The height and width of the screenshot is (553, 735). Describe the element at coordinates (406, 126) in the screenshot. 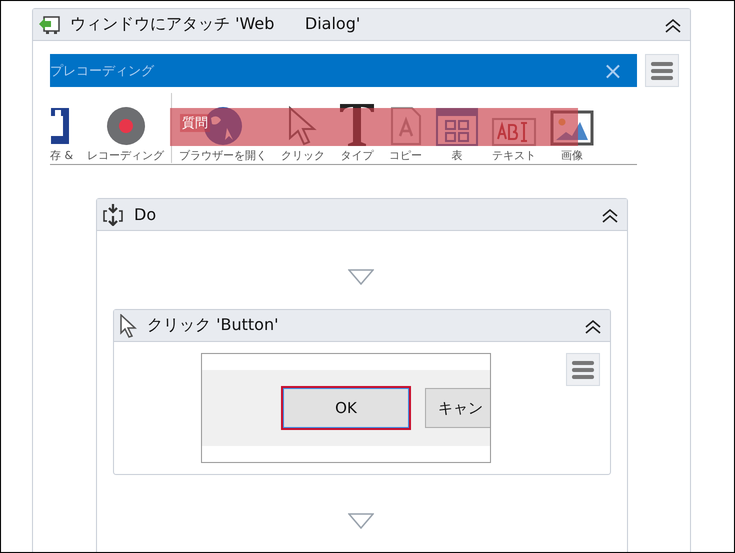

I see `document-icon` at that location.